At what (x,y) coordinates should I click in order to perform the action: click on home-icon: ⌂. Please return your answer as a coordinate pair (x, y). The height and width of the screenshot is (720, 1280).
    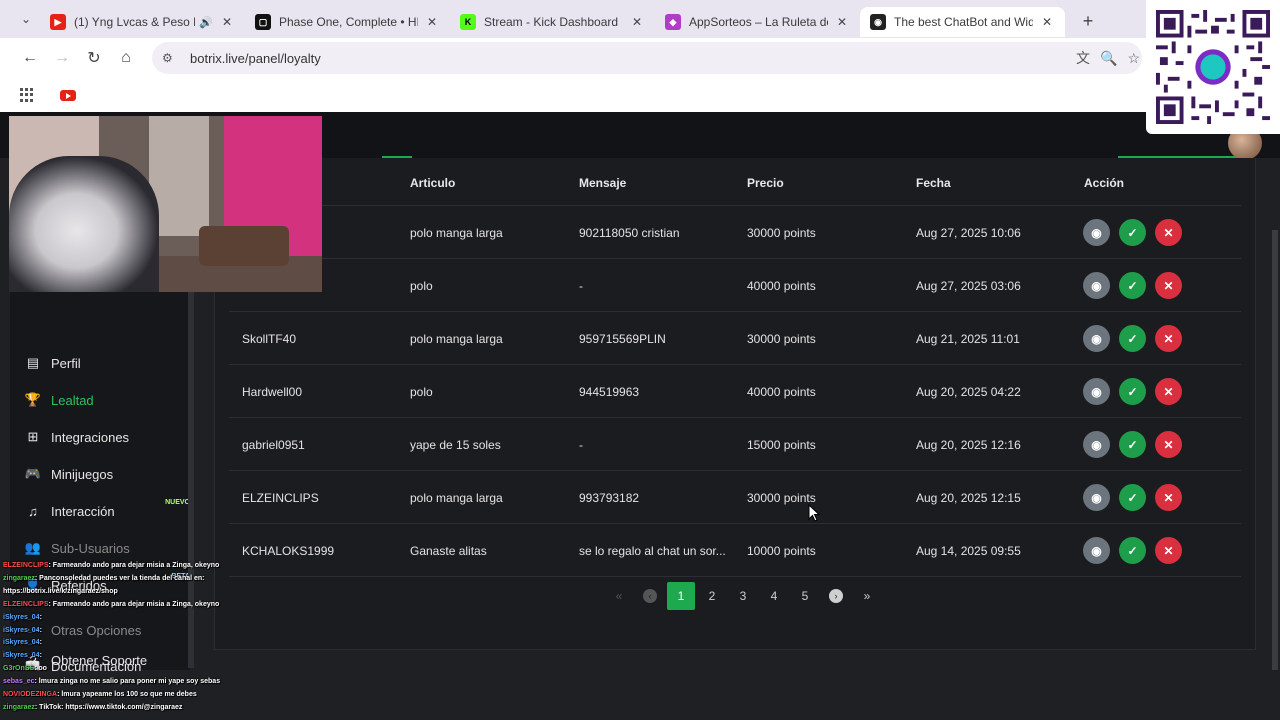
    Looking at the image, I should click on (126, 58).